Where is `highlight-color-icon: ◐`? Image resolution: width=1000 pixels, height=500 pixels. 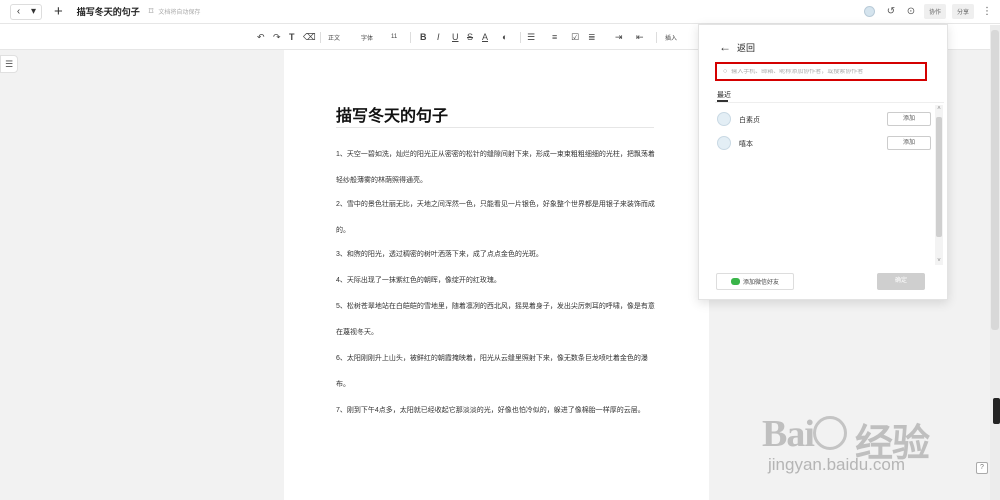
highlight-color-icon: ◐ is located at coordinates (504, 37).